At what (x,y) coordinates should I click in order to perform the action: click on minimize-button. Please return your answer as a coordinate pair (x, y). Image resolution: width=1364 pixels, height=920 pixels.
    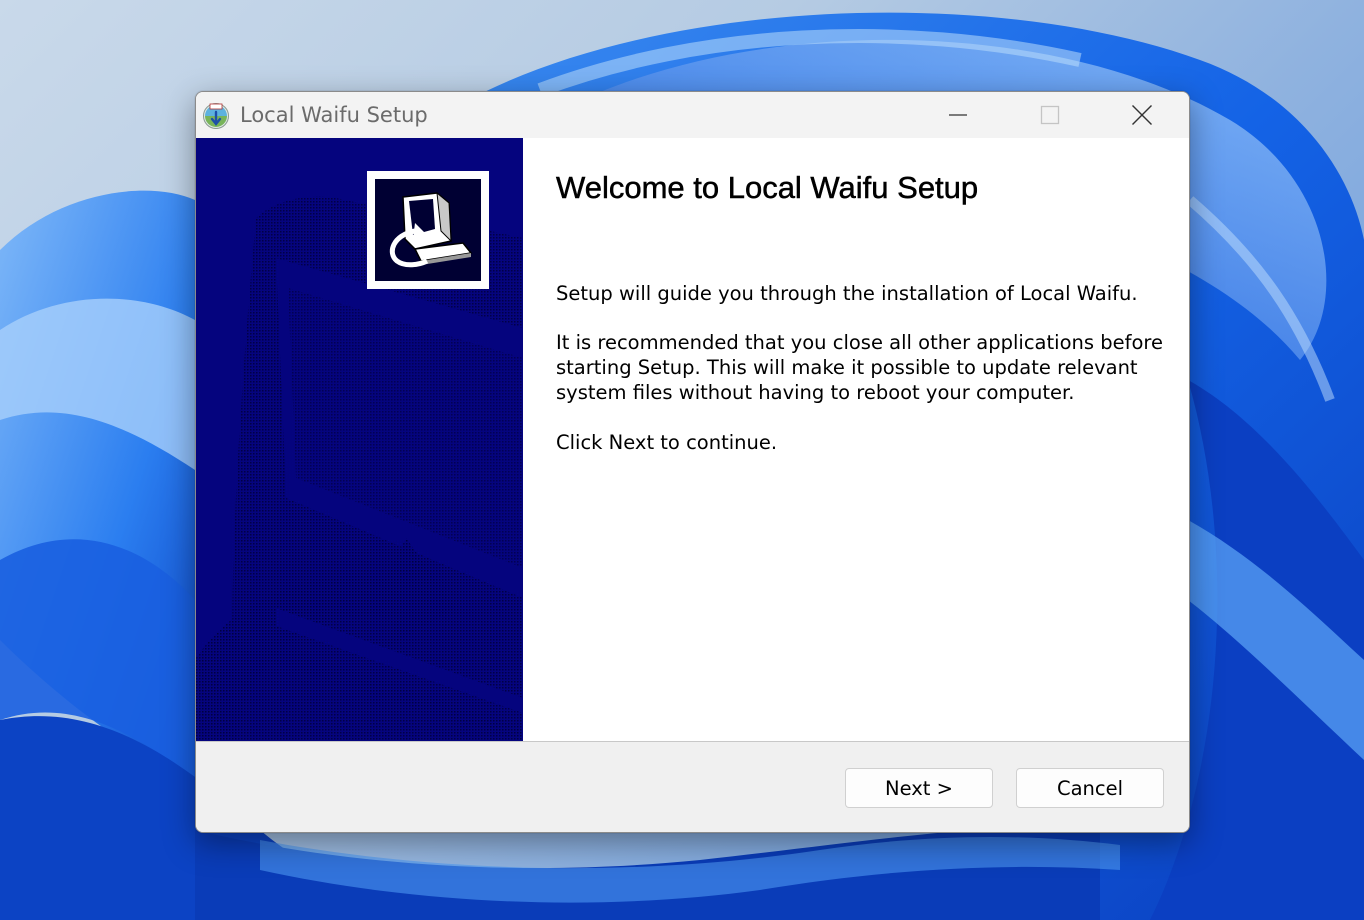
    Looking at the image, I should click on (958, 115).